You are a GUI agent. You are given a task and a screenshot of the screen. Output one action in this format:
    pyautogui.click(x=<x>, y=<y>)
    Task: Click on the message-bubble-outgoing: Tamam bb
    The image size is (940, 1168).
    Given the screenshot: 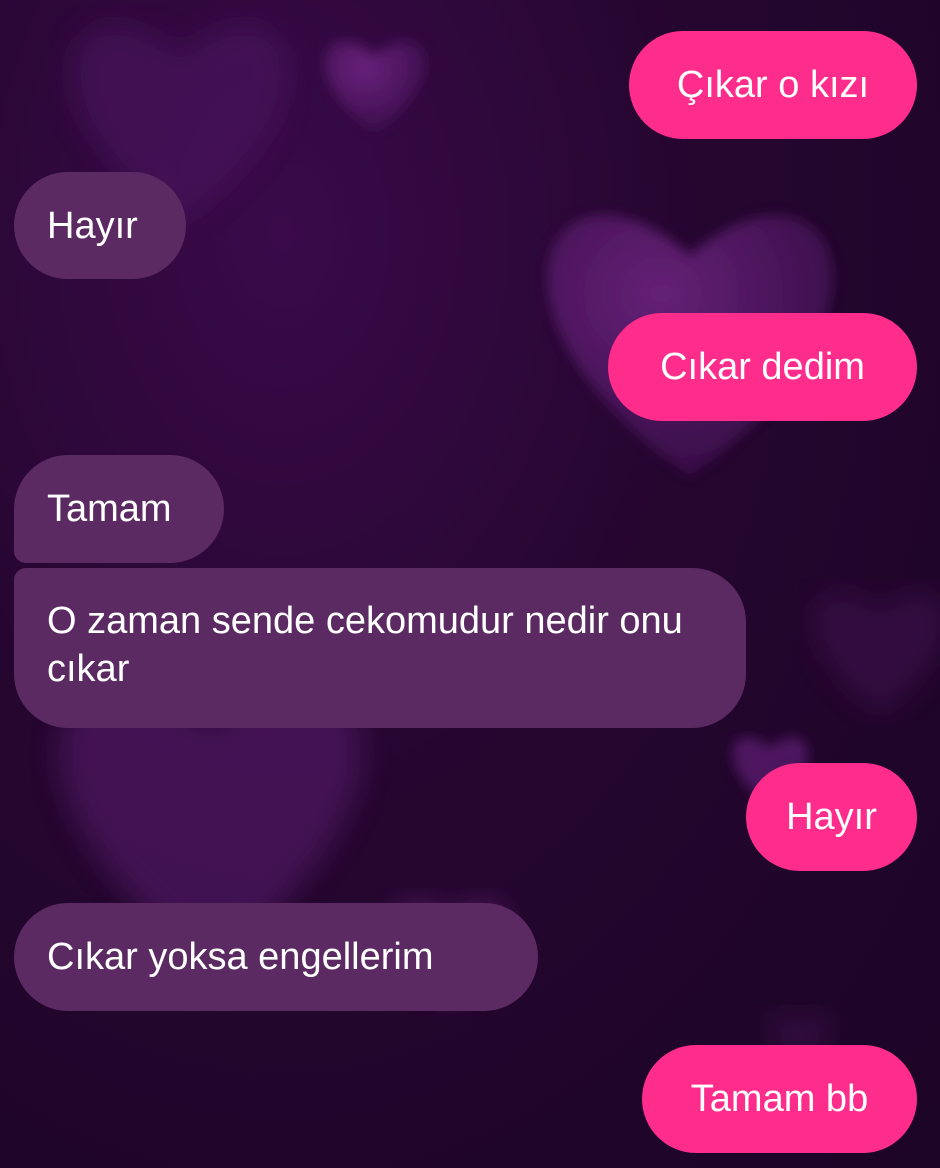 What is the action you would take?
    pyautogui.click(x=779, y=1099)
    